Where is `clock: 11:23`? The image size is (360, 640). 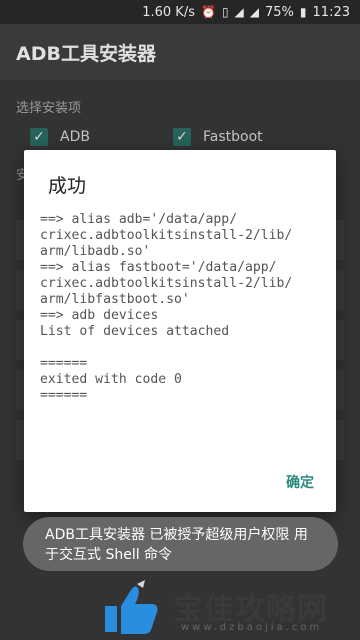
clock: 11:23 is located at coordinates (331, 12).